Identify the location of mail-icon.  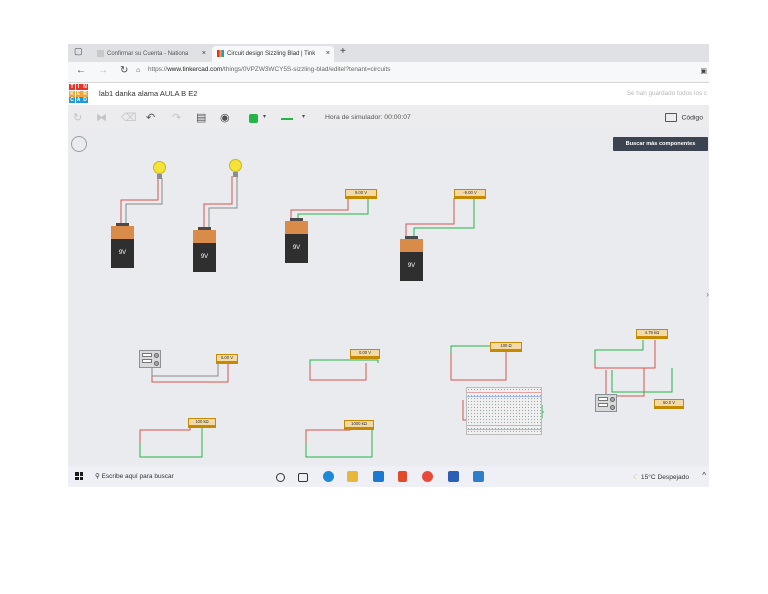
(378, 476).